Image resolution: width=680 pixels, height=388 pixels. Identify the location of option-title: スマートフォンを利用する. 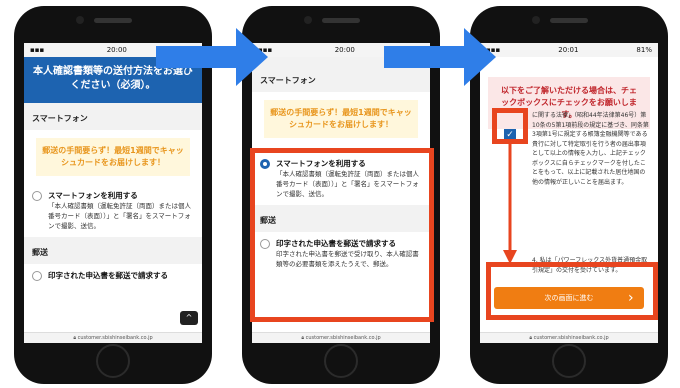
(93, 195).